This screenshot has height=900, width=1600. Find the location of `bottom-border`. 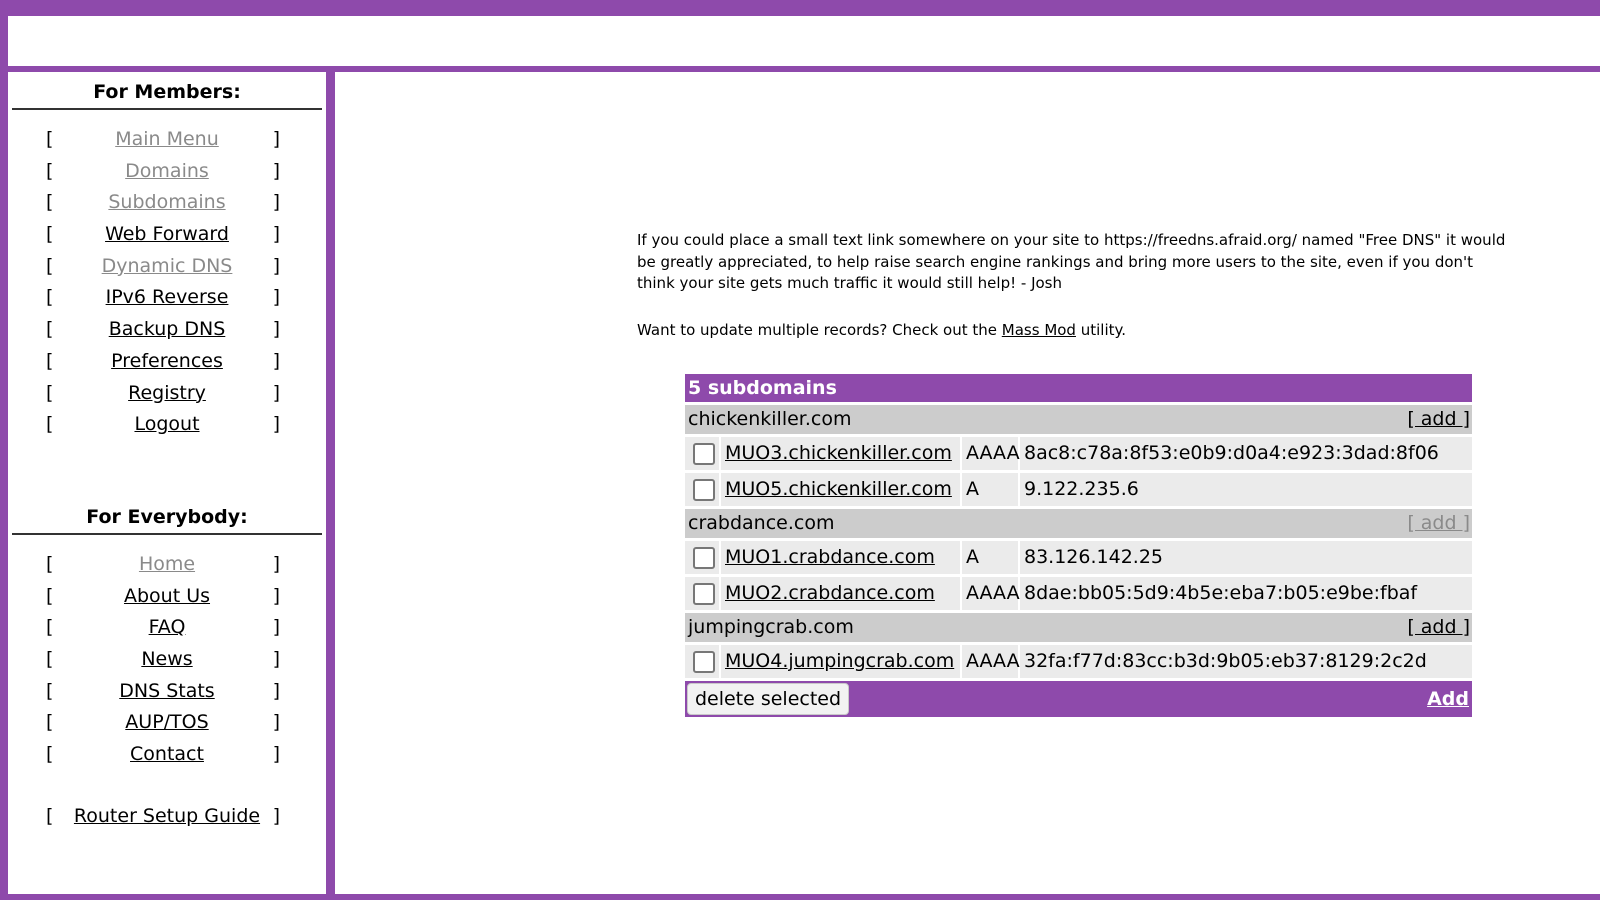

bottom-border is located at coordinates (800, 897).